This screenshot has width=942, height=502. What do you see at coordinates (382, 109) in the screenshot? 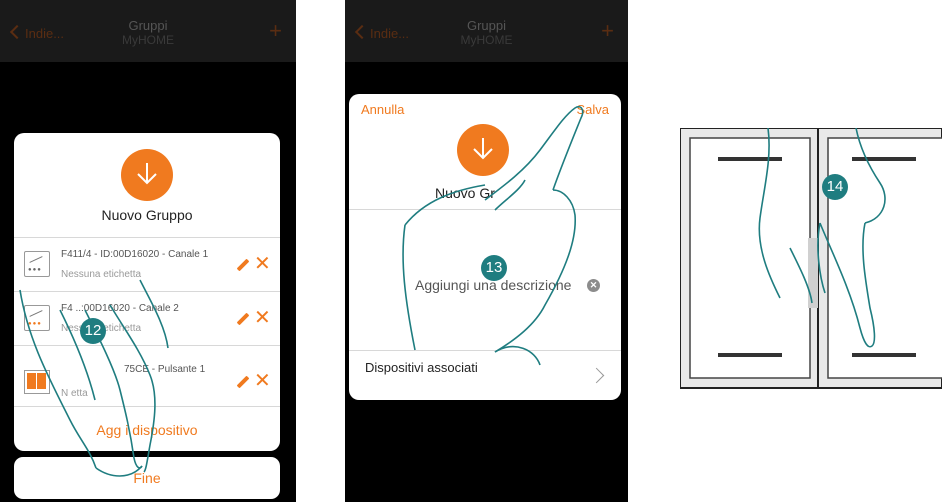
I see `cancel-button: Annulla` at bounding box center [382, 109].